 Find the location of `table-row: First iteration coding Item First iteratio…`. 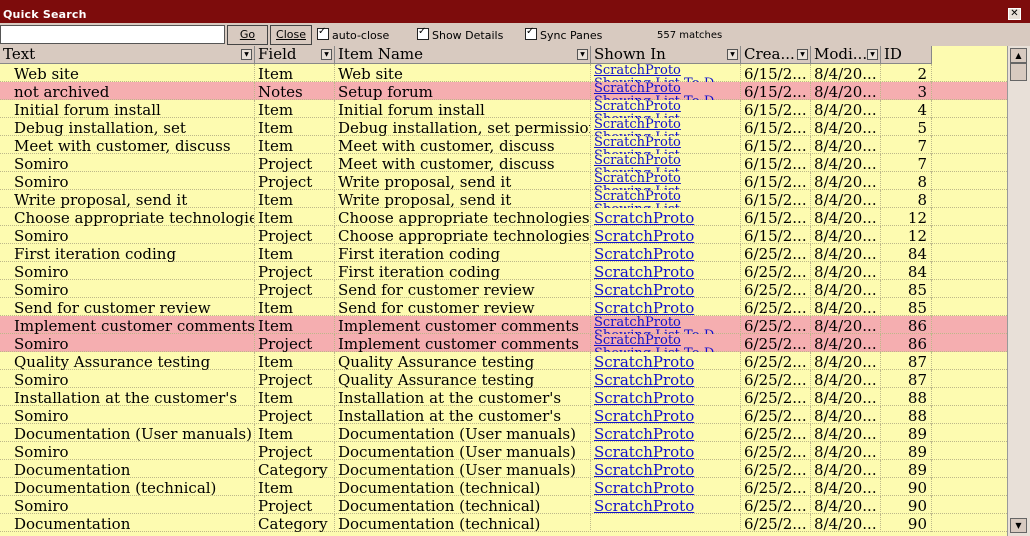

table-row: First iteration coding Item First iteratio… is located at coordinates (503, 253).